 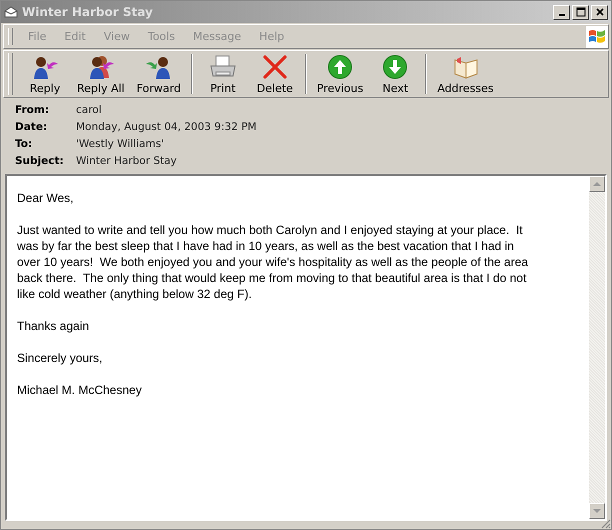 I want to click on toolbar-button: Print, so click(x=222, y=74).